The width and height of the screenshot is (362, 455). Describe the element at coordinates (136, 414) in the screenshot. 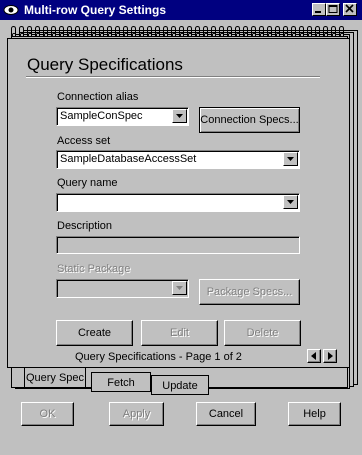

I see `apply-button: Apply` at that location.